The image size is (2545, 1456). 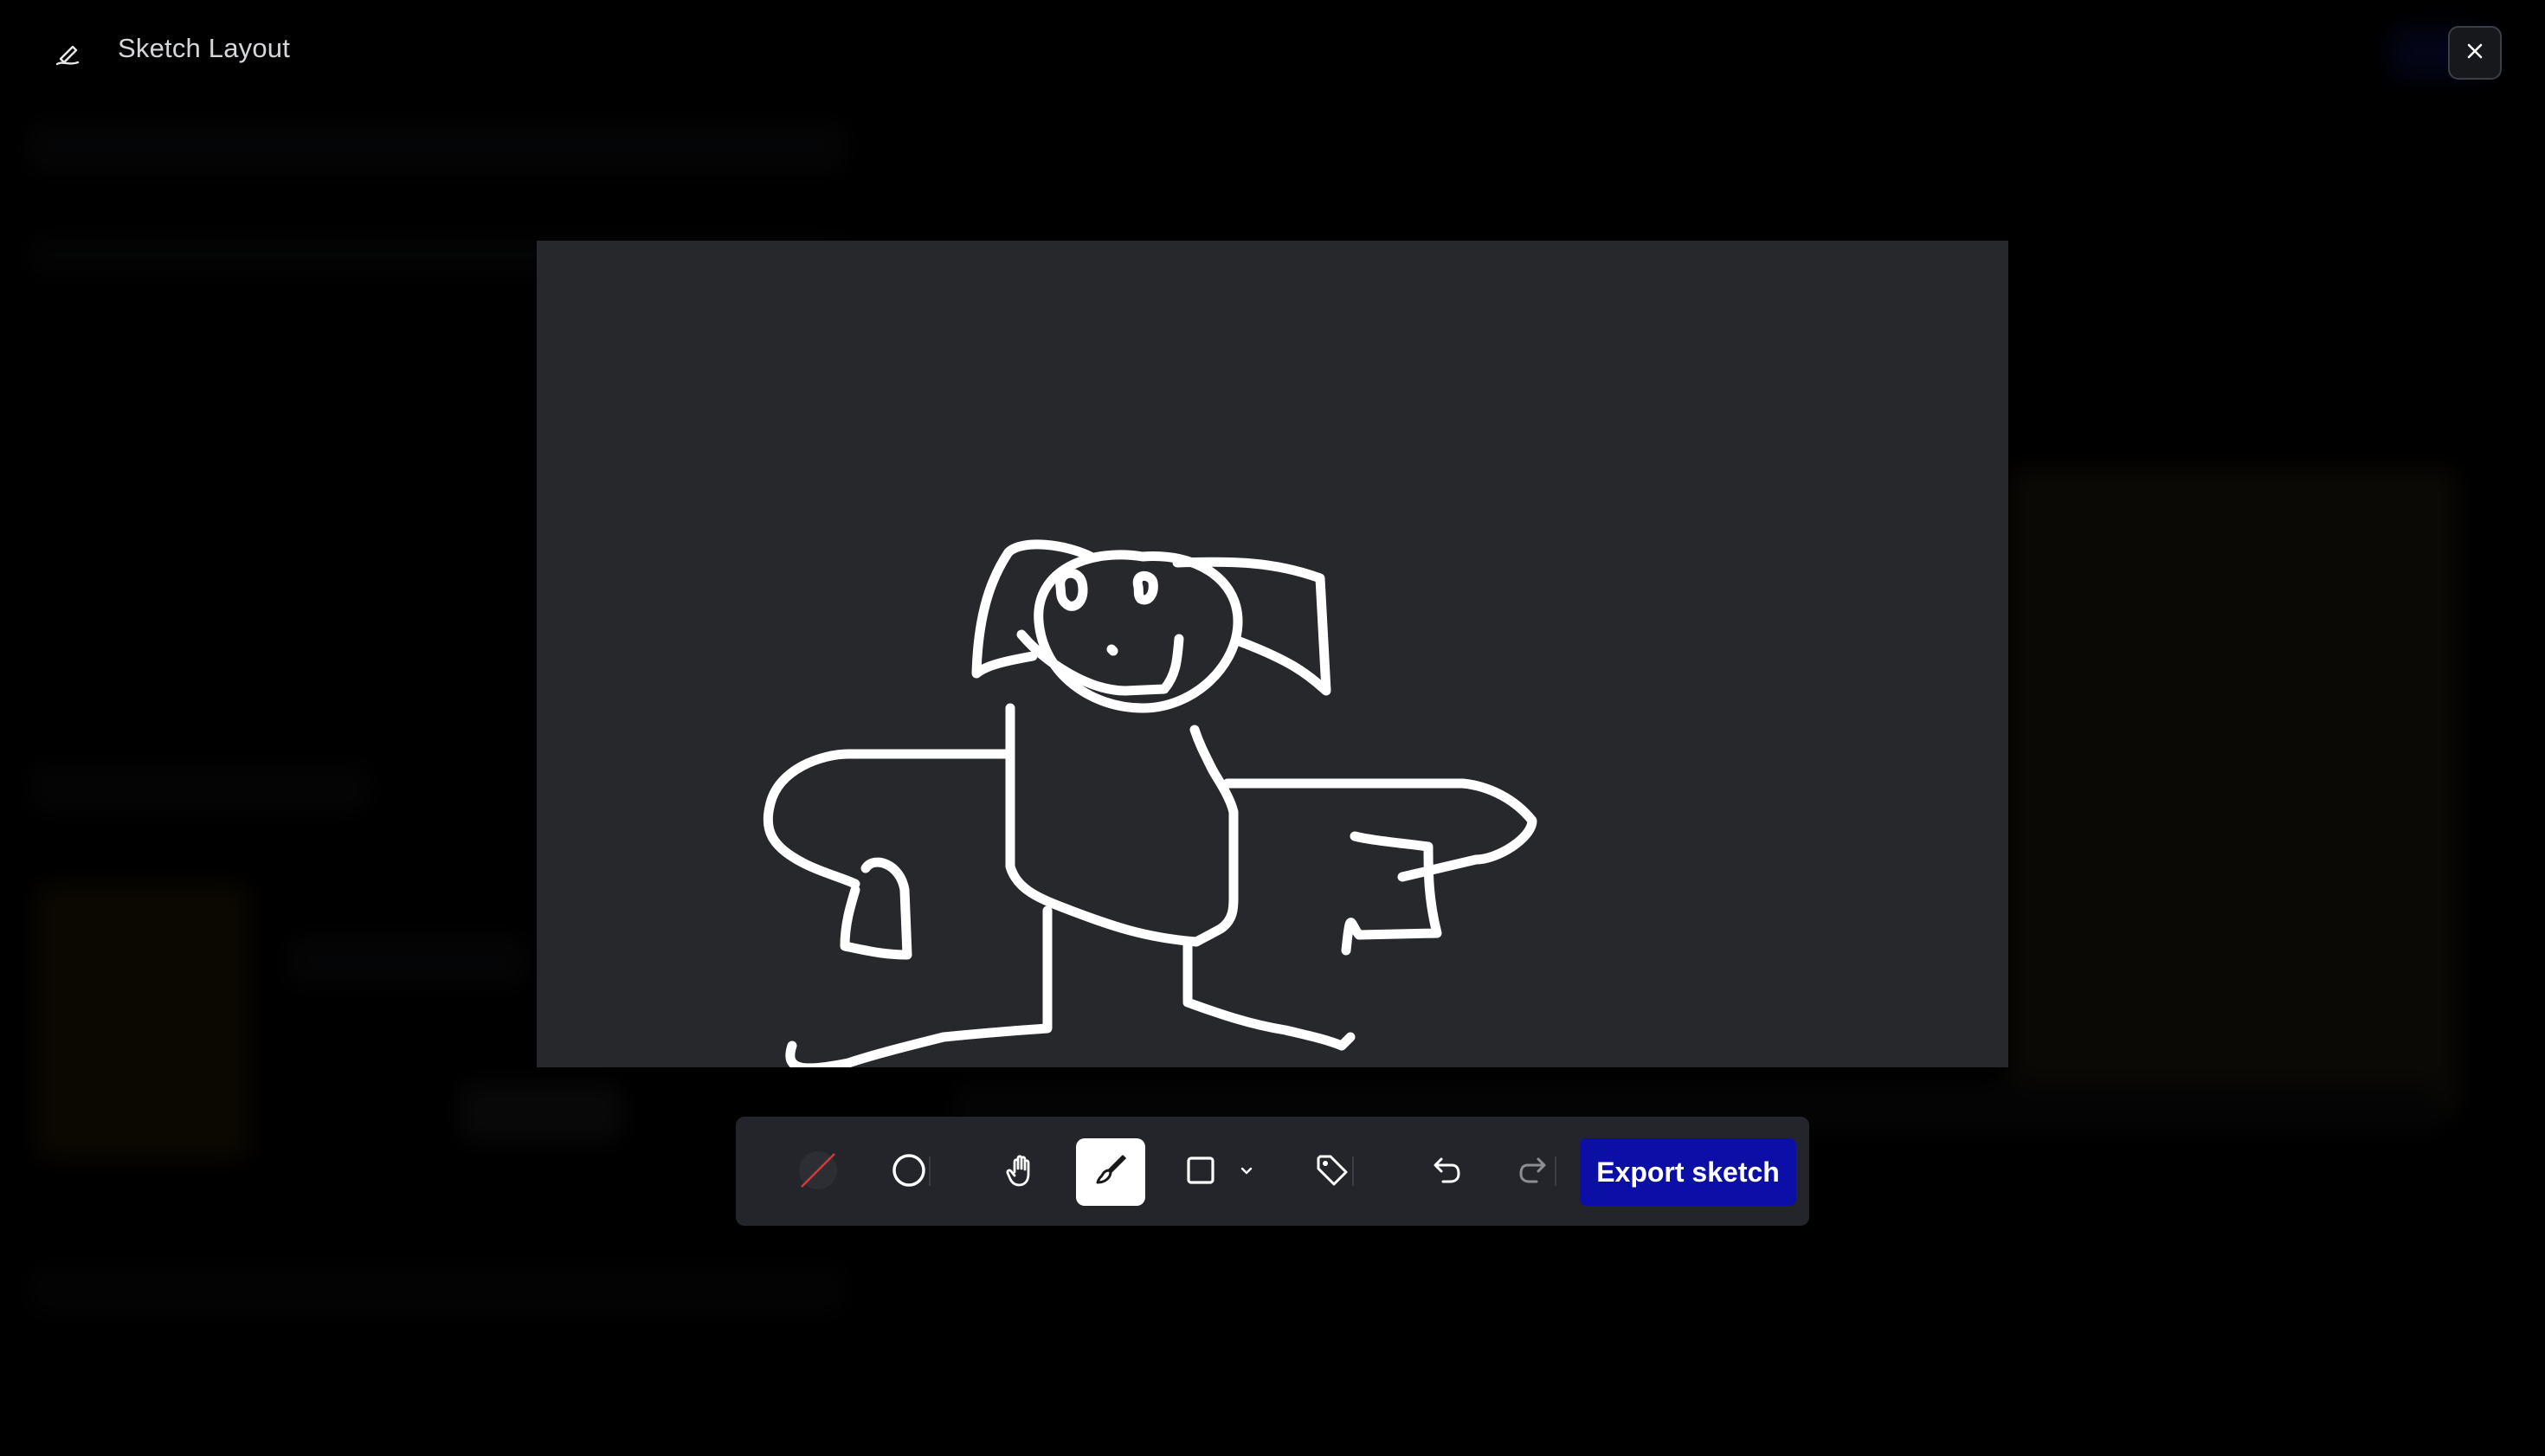 What do you see at coordinates (1273, 1171) in the screenshot?
I see `drawing-toolbar: Export sketch` at bounding box center [1273, 1171].